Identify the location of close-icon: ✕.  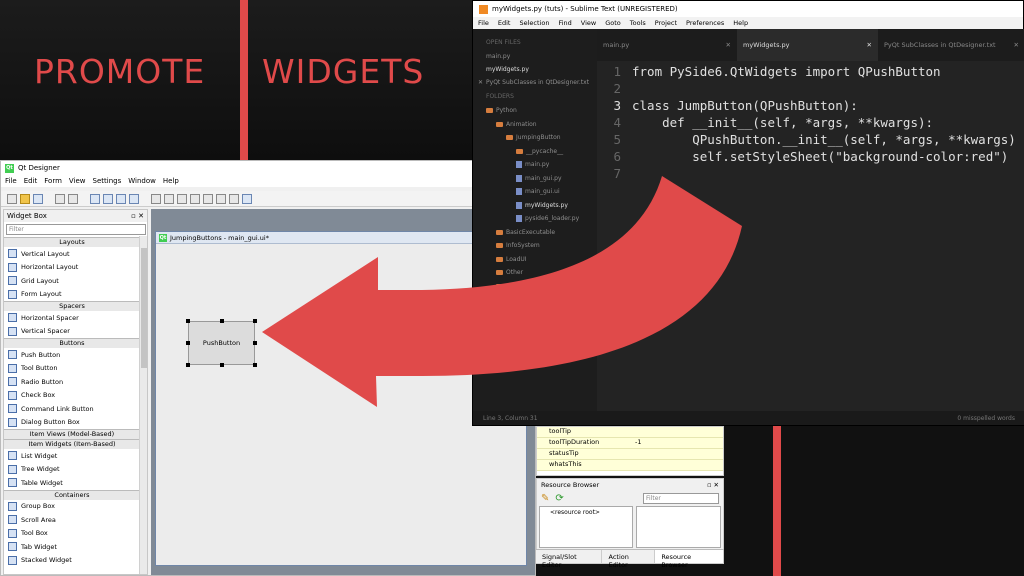
(480, 82).